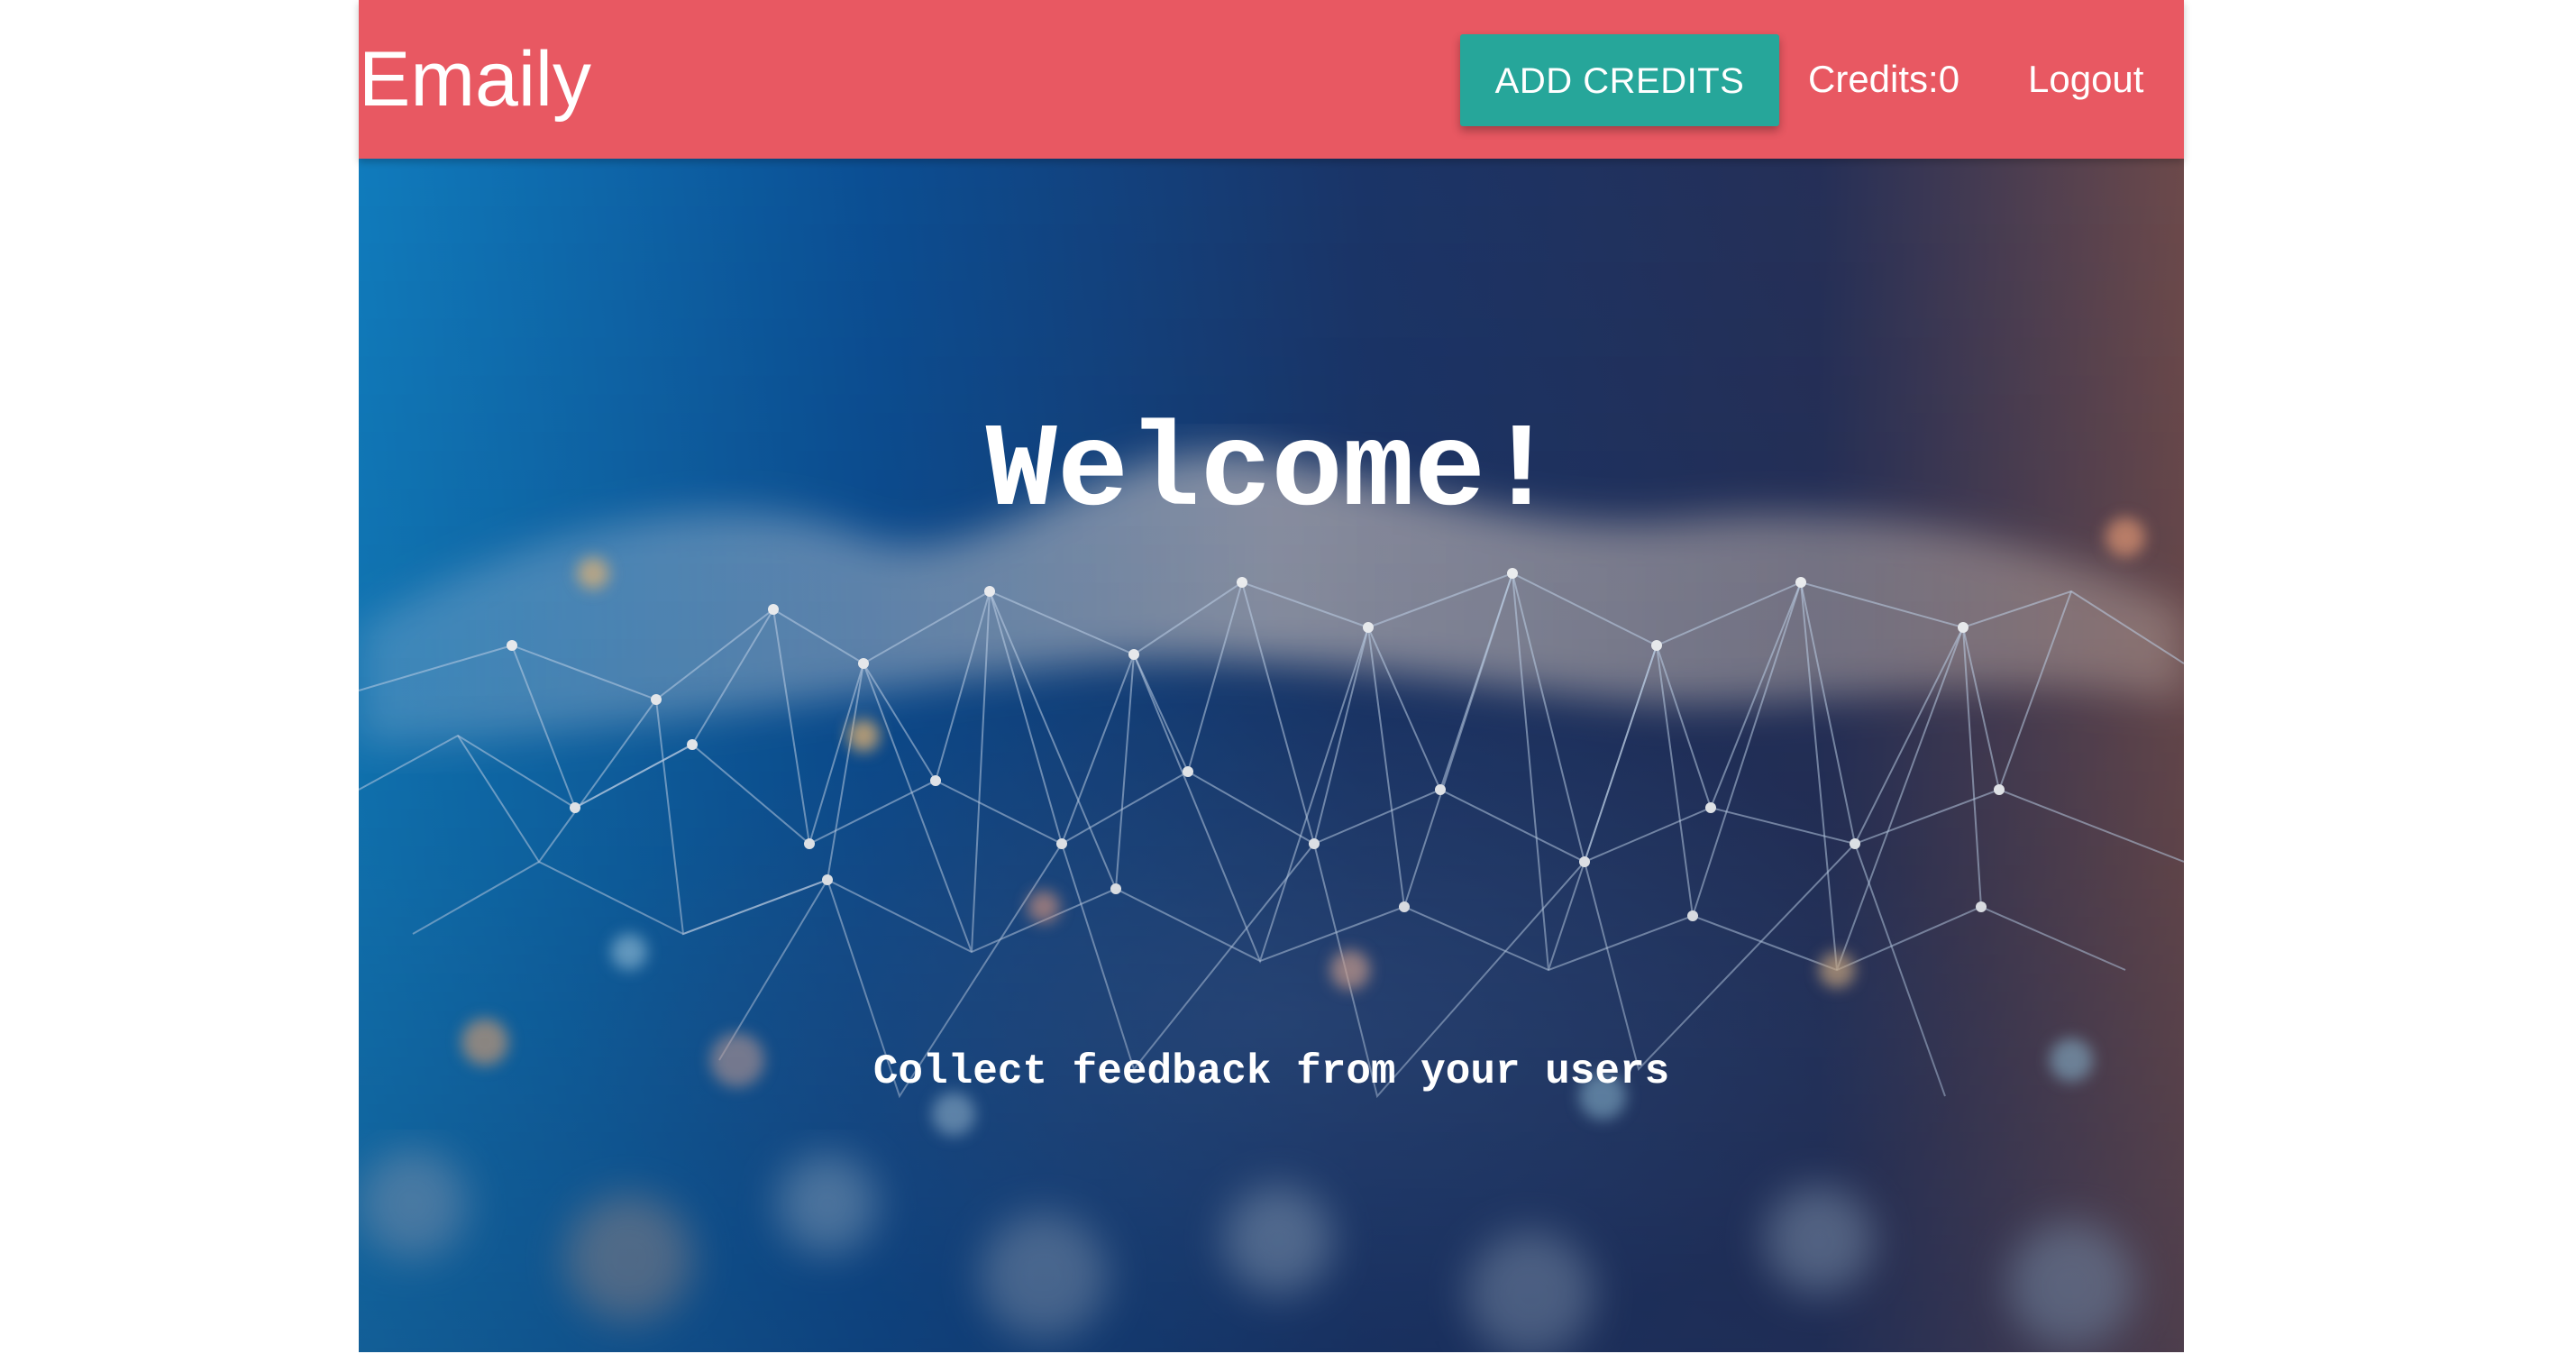  I want to click on welcome-heading: Welcome!, so click(1271, 473).